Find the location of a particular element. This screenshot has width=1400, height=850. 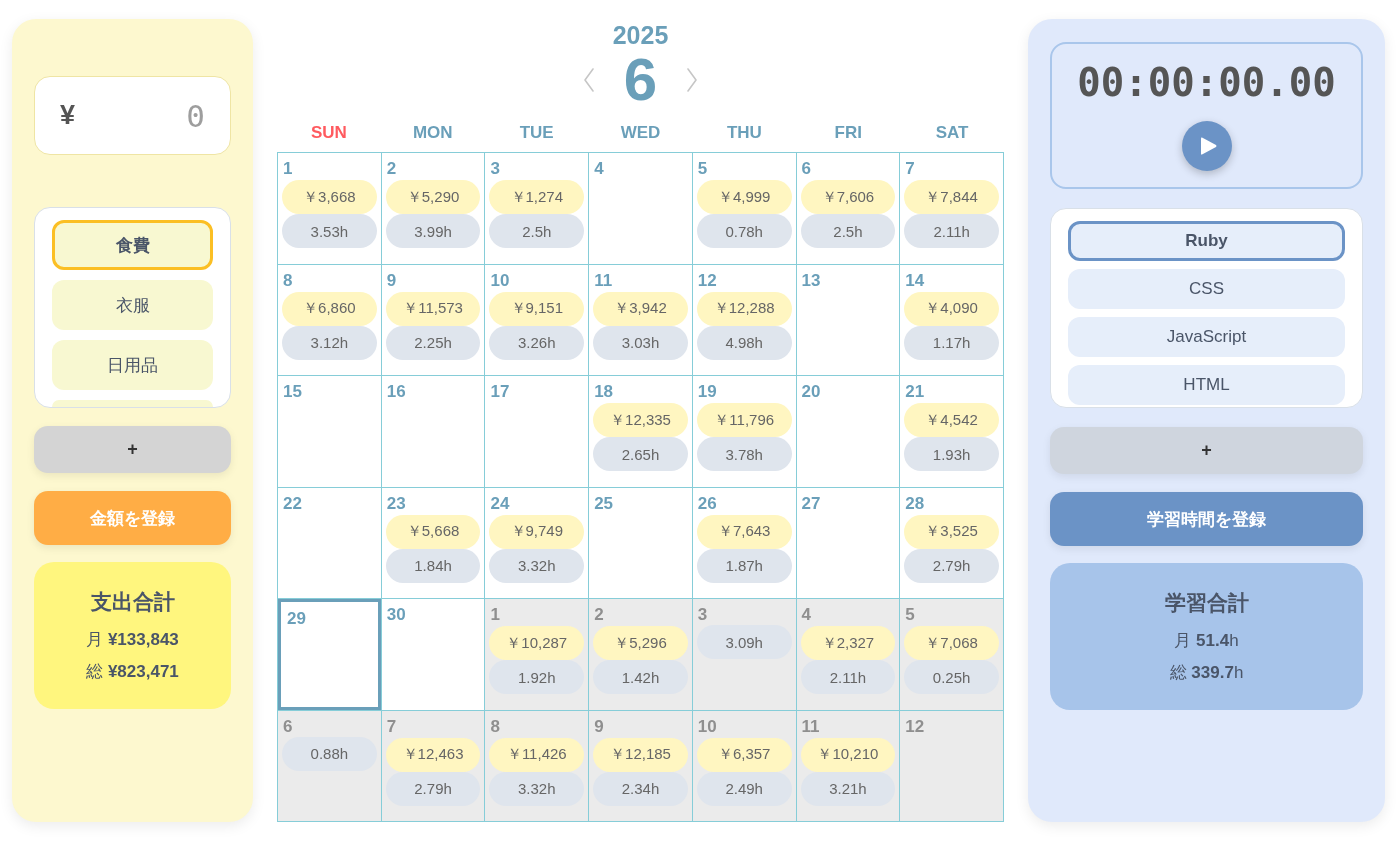

add-category-button: + is located at coordinates (132, 449).